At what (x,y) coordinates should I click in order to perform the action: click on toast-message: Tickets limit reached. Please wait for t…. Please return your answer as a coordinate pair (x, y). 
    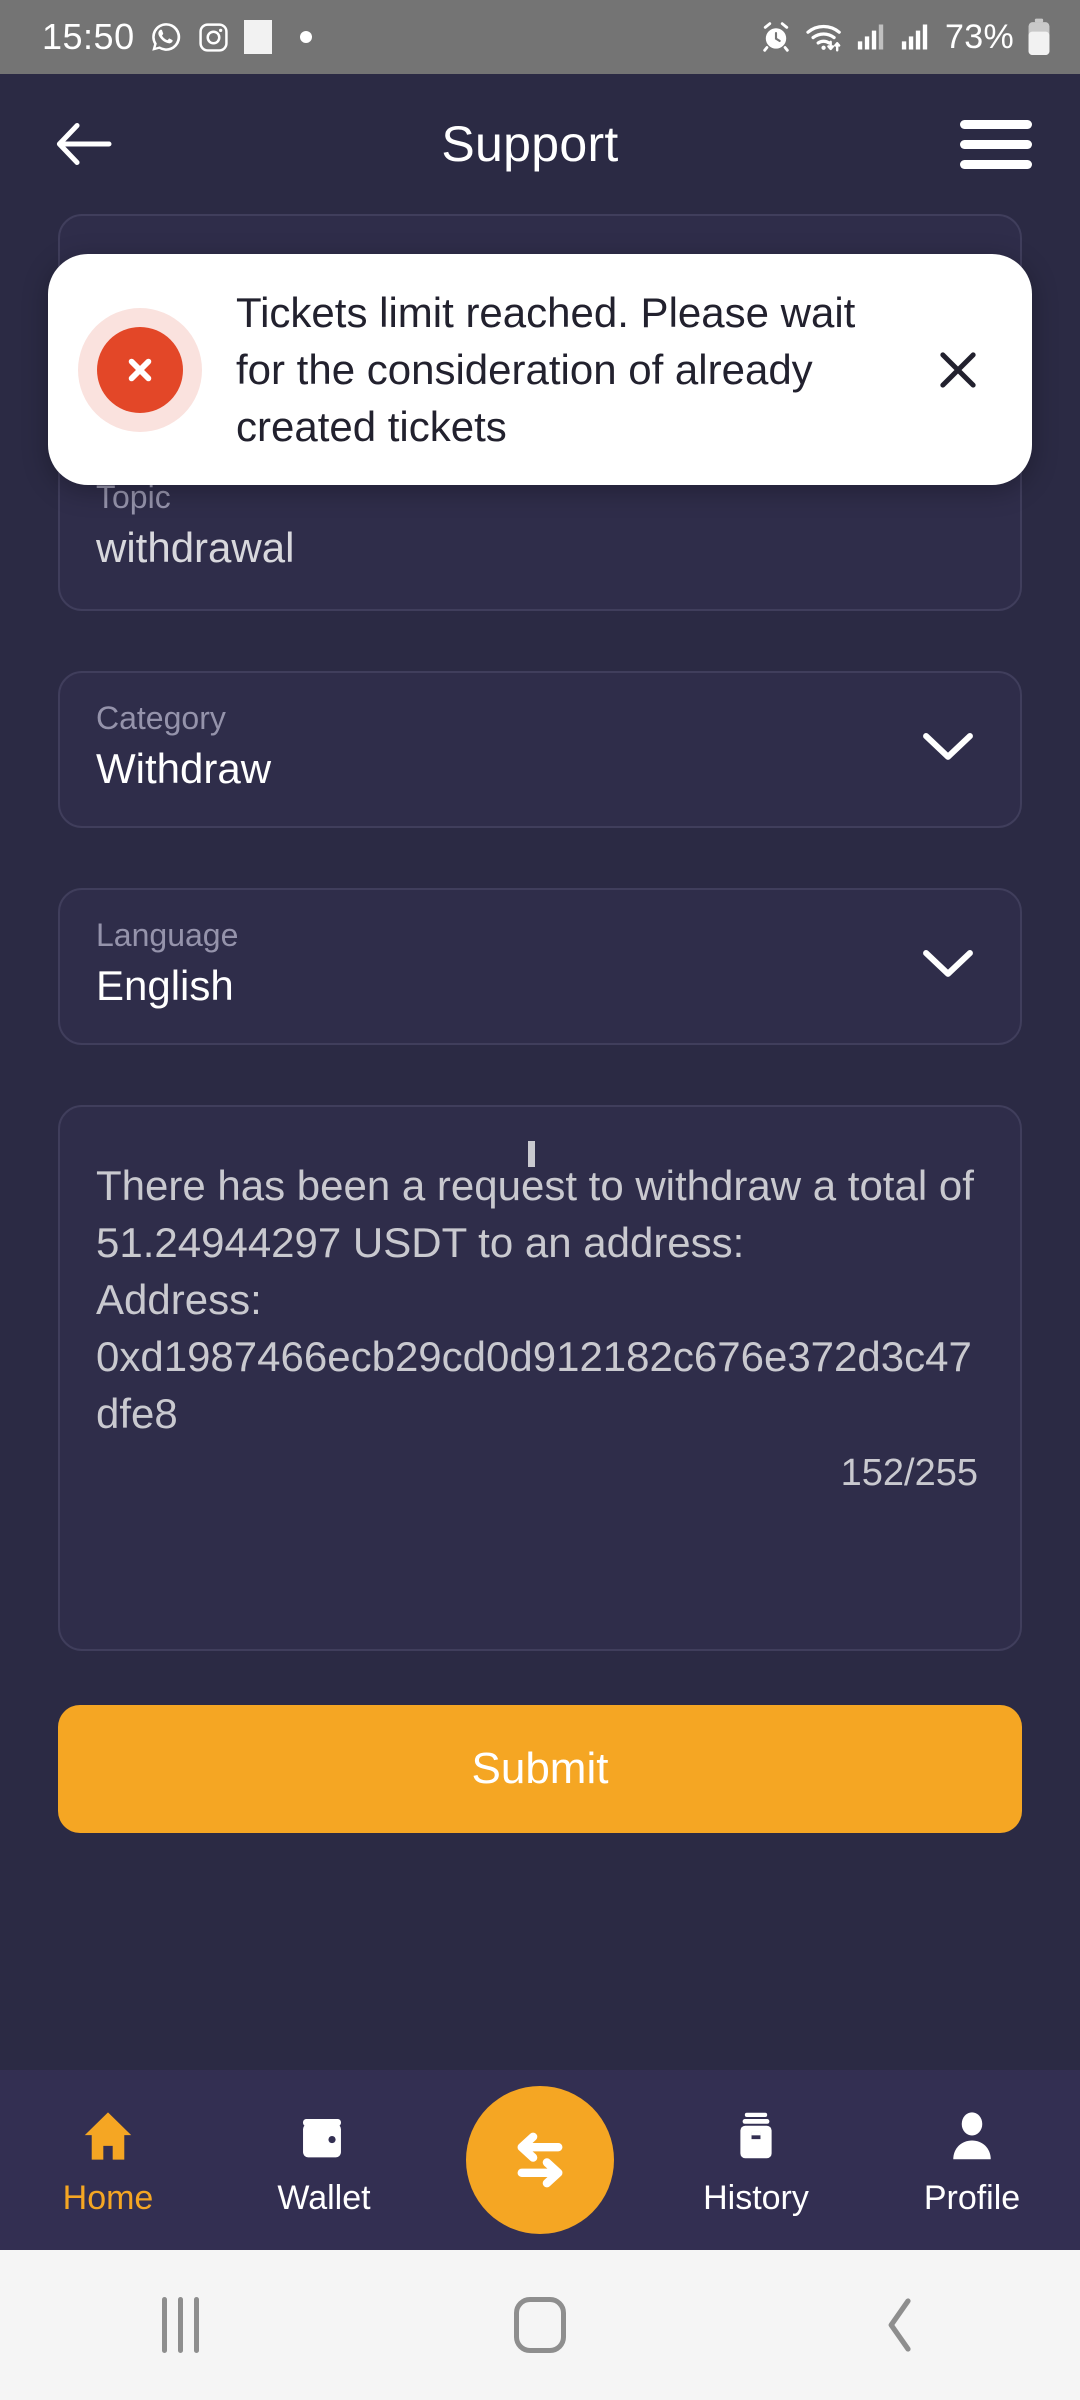
    Looking at the image, I should click on (546, 370).